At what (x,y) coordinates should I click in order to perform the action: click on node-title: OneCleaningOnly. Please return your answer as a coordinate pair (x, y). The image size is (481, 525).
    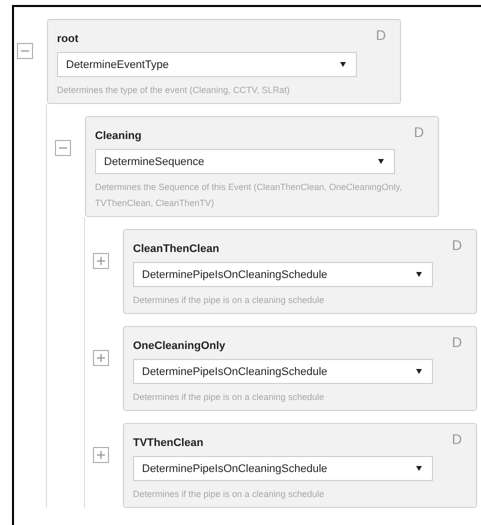
    Looking at the image, I should click on (179, 346).